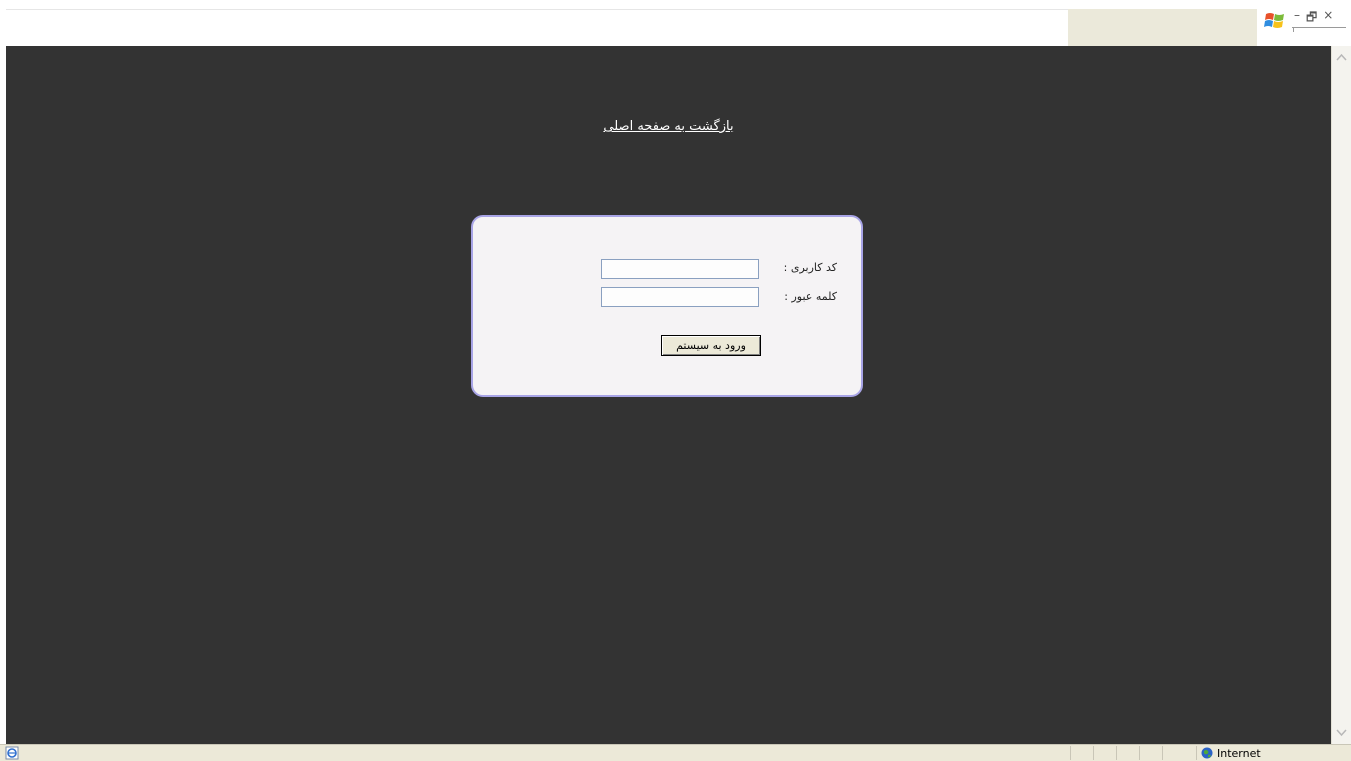 The image size is (1351, 761). Describe the element at coordinates (680, 297) in the screenshot. I see `password-input` at that location.